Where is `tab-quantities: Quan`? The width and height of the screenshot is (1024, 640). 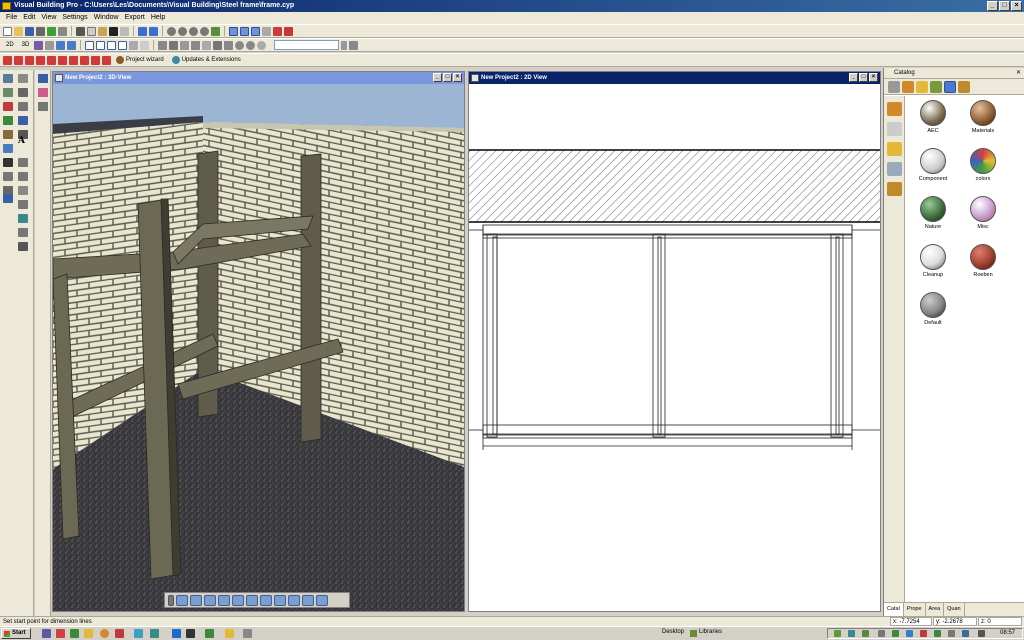
tab-quantities: Quan is located at coordinates (954, 609).